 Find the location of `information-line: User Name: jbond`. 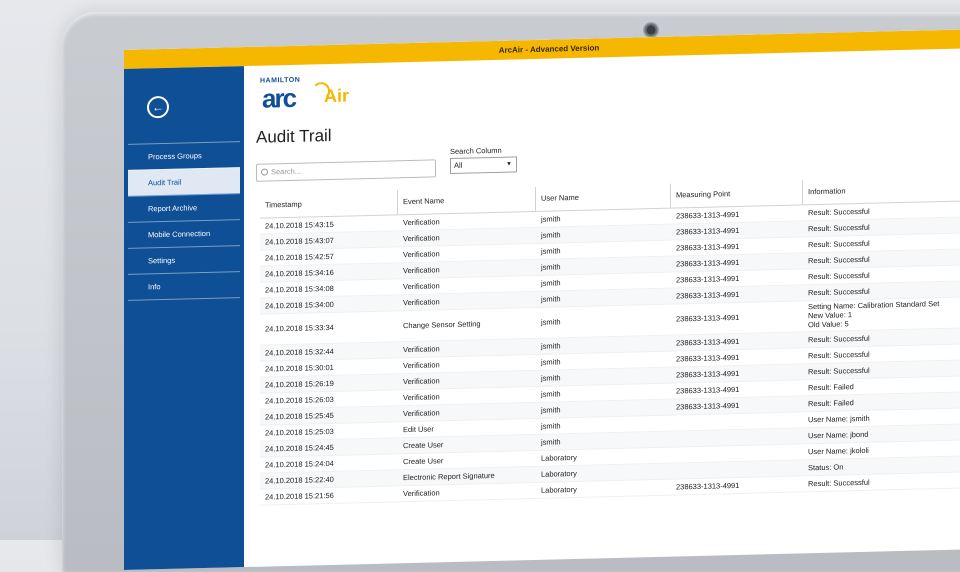

information-line: User Name: jbond is located at coordinates (838, 435).